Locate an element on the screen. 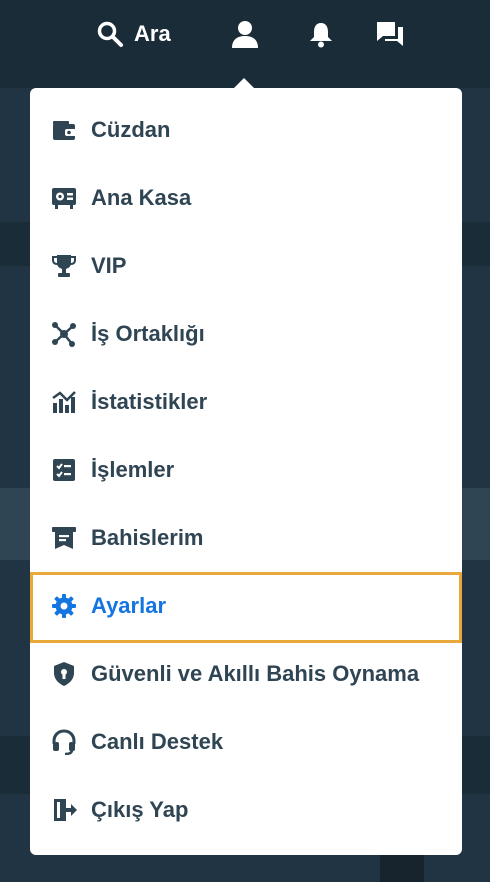  menu-item-label: Ana Kasa is located at coordinates (141, 197).